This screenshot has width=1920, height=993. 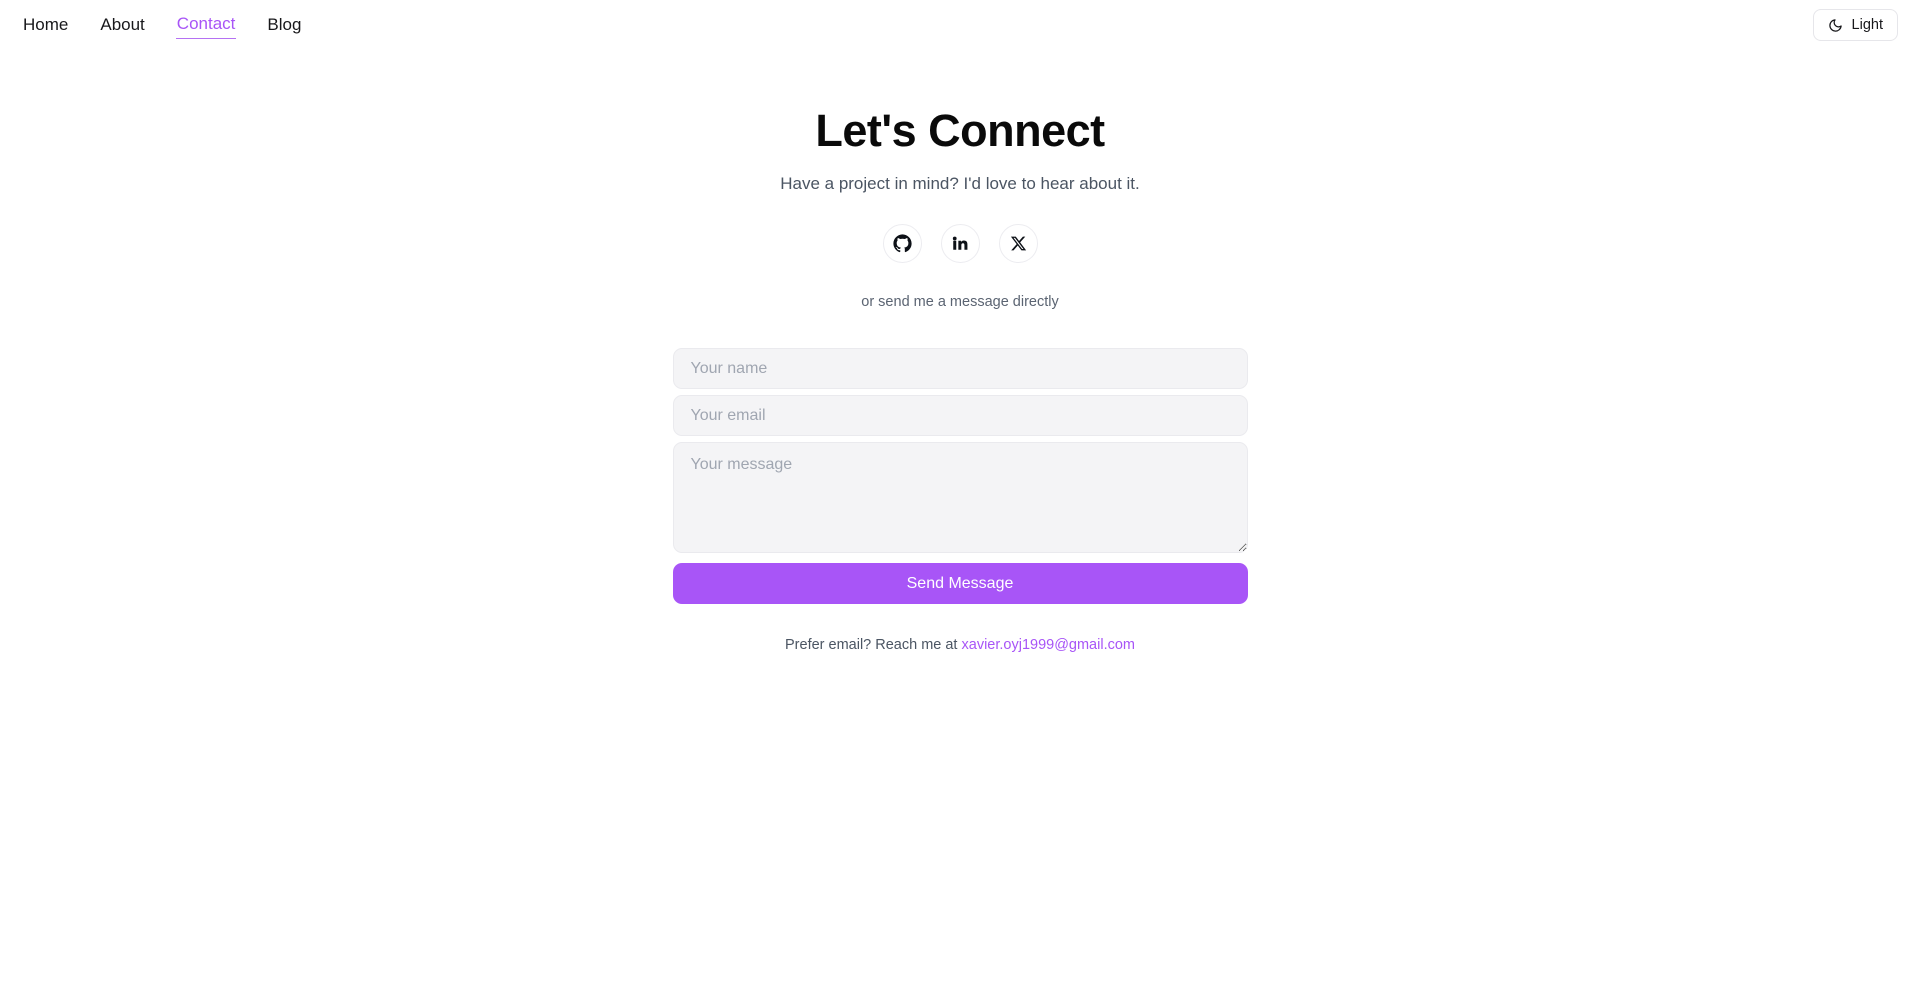 I want to click on linkedin-icon, so click(x=960, y=243).